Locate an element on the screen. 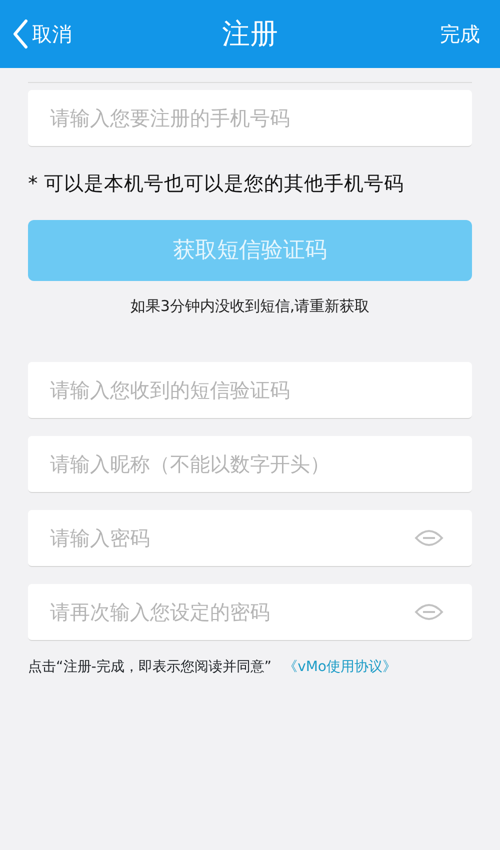 The width and height of the screenshot is (500, 850). back-icon is located at coordinates (20, 34).